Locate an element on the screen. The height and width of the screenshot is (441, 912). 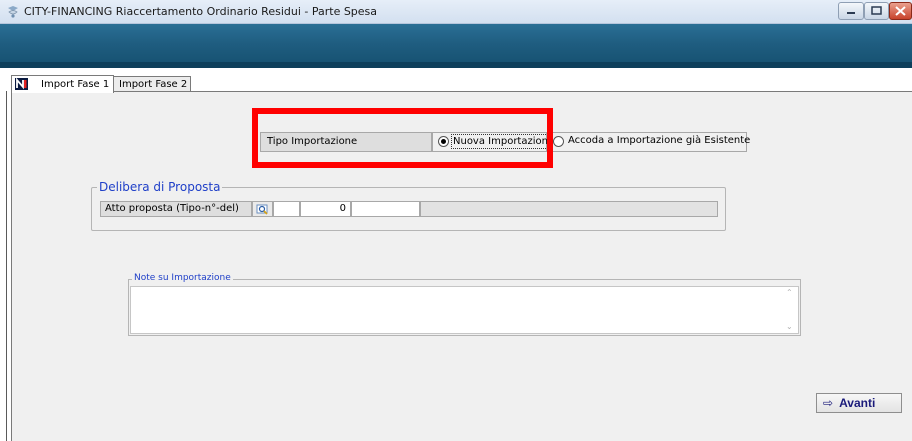
tab-strip: Import Fase 1 Import Fase 2 is located at coordinates (456, 80).